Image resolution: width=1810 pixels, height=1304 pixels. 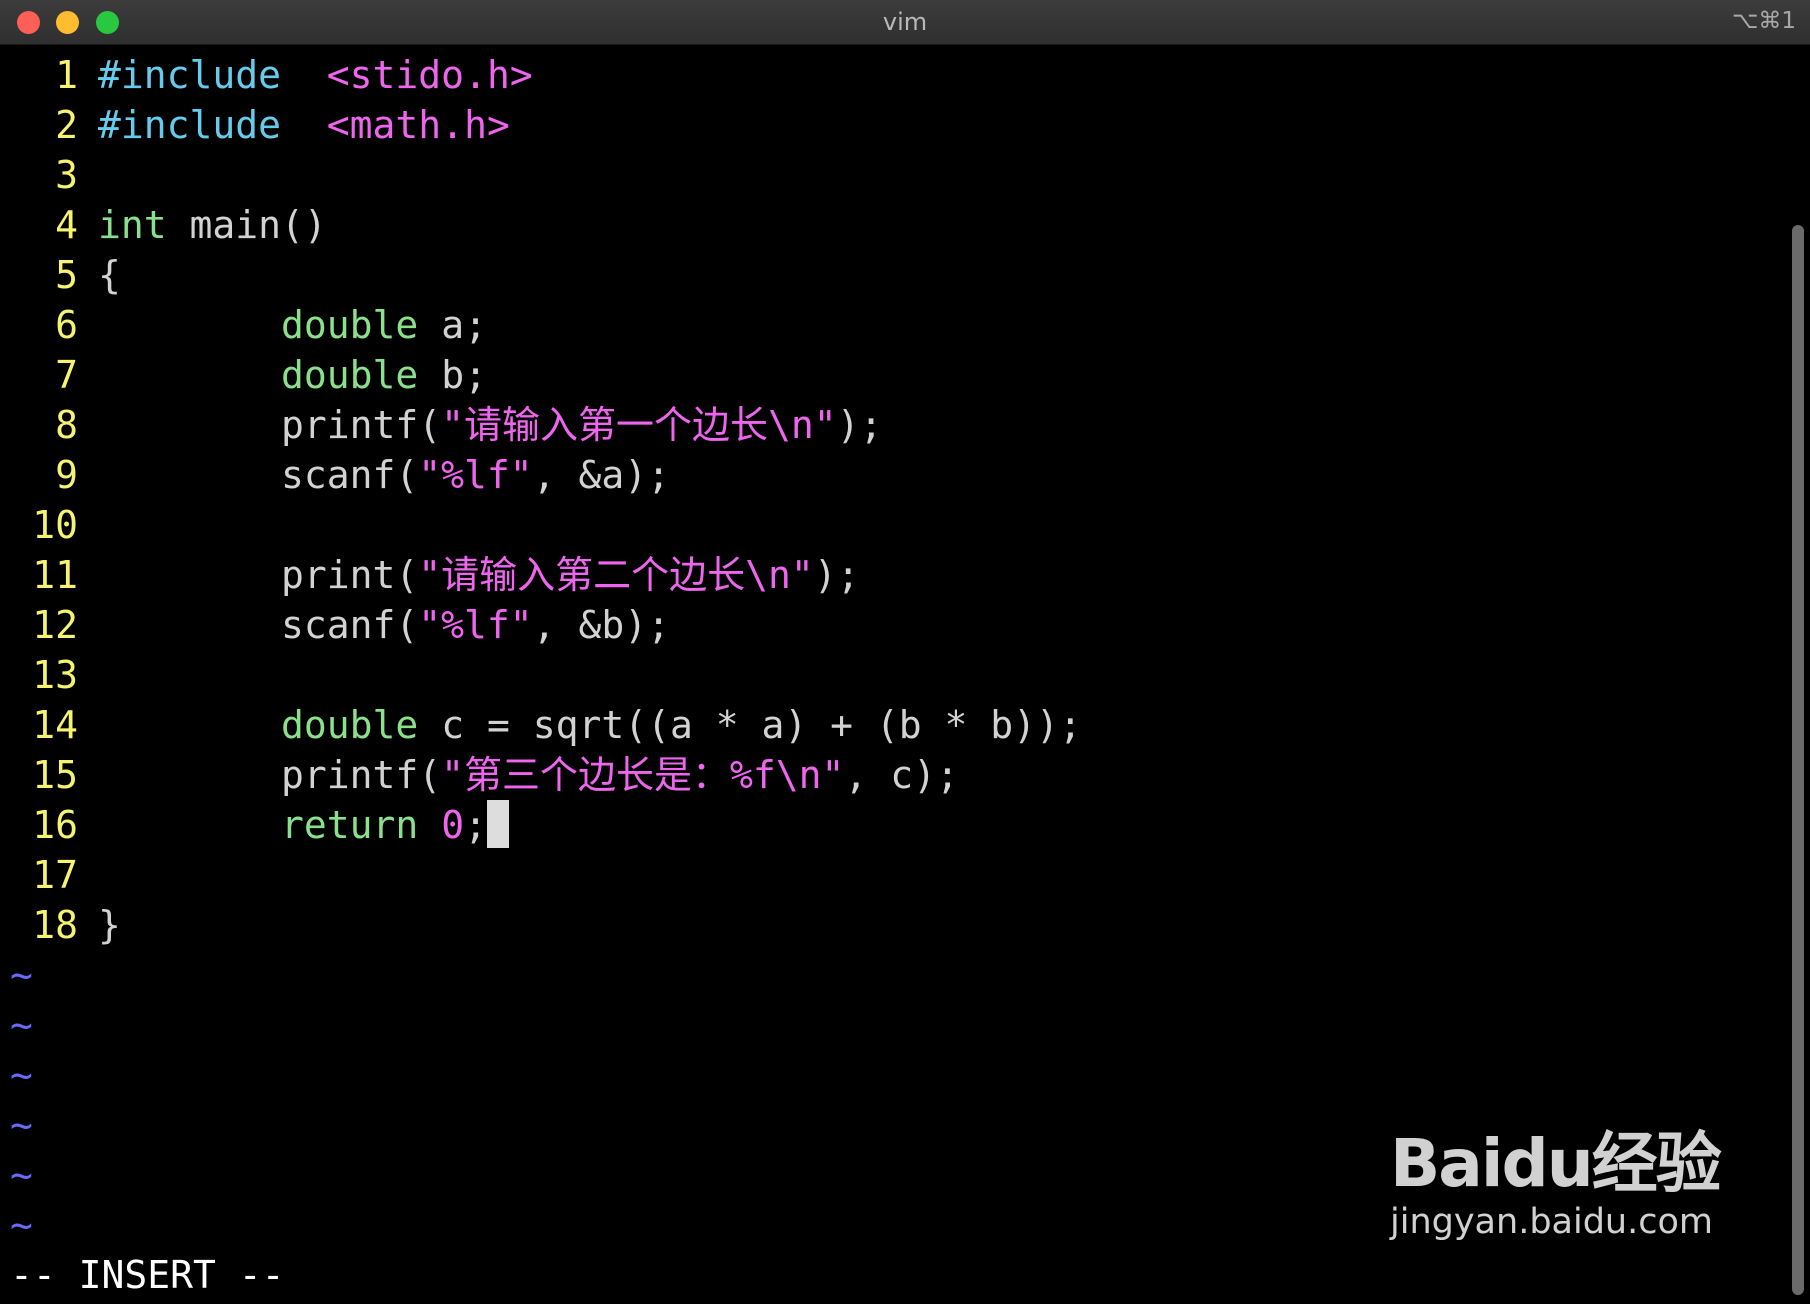 I want to click on baidu-watermark: Baidu经验 jingyan.baidu.com, so click(x=1556, y=1176).